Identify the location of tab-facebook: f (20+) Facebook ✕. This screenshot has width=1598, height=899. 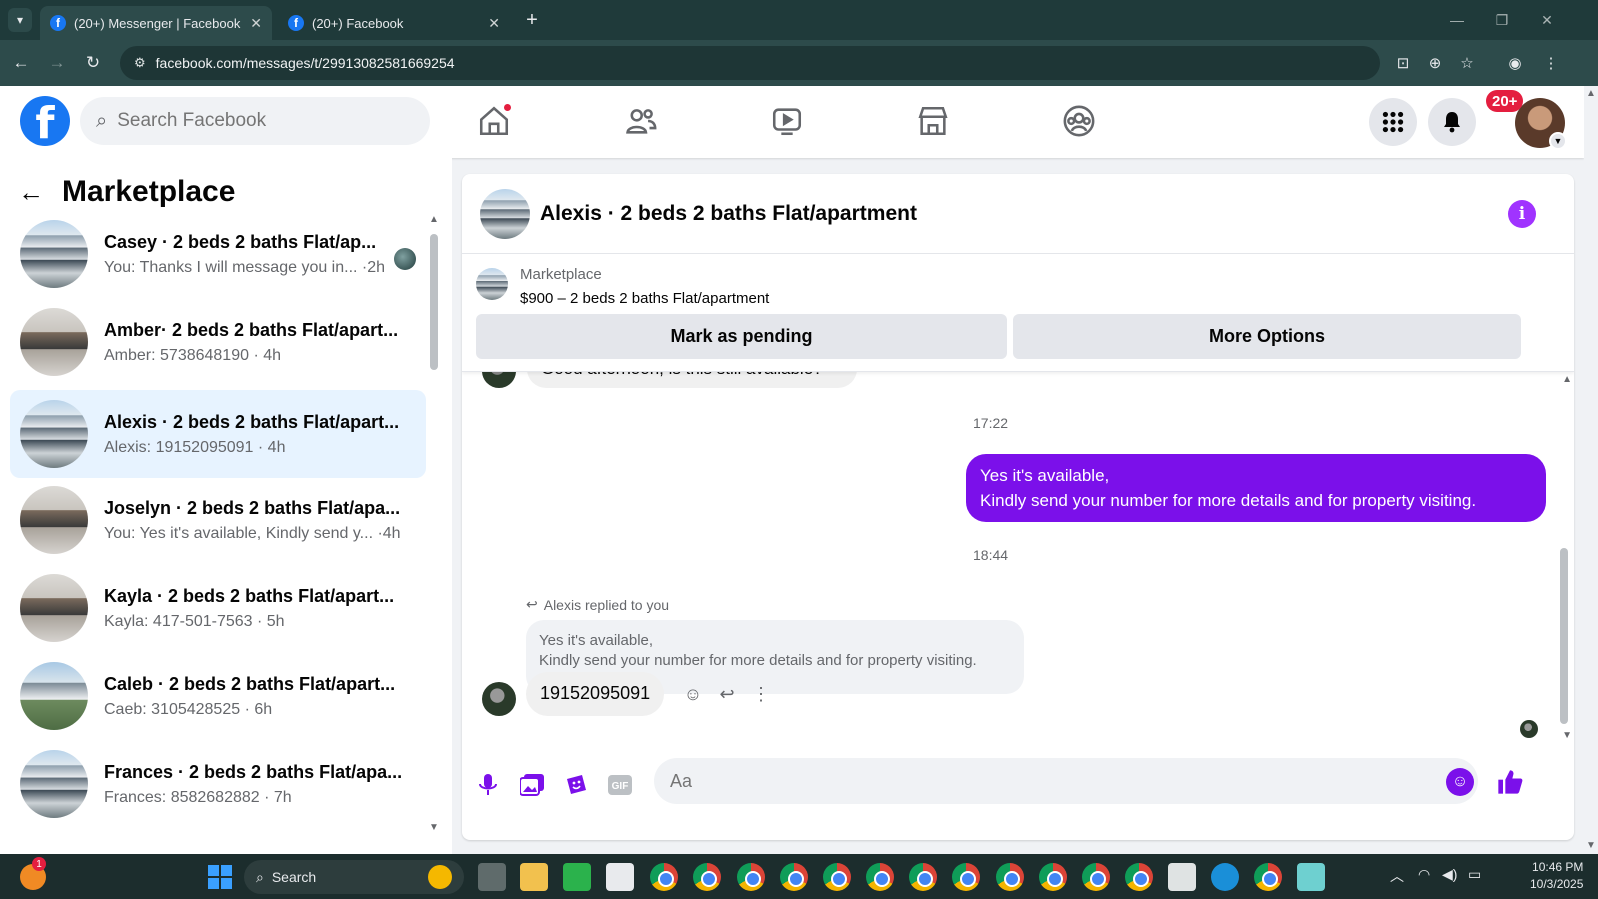
(394, 23).